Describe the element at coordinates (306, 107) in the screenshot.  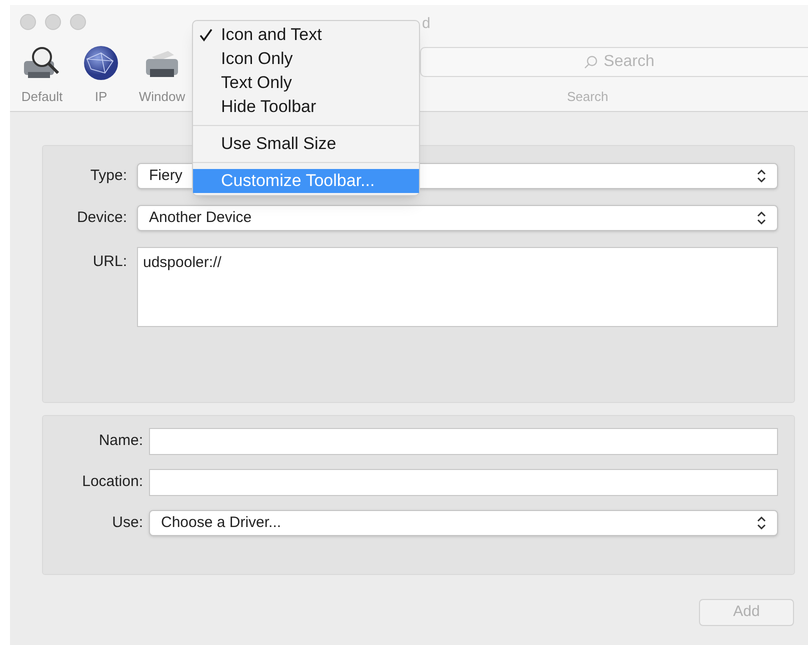
I see `menu-item: Hide Toolbar` at that location.